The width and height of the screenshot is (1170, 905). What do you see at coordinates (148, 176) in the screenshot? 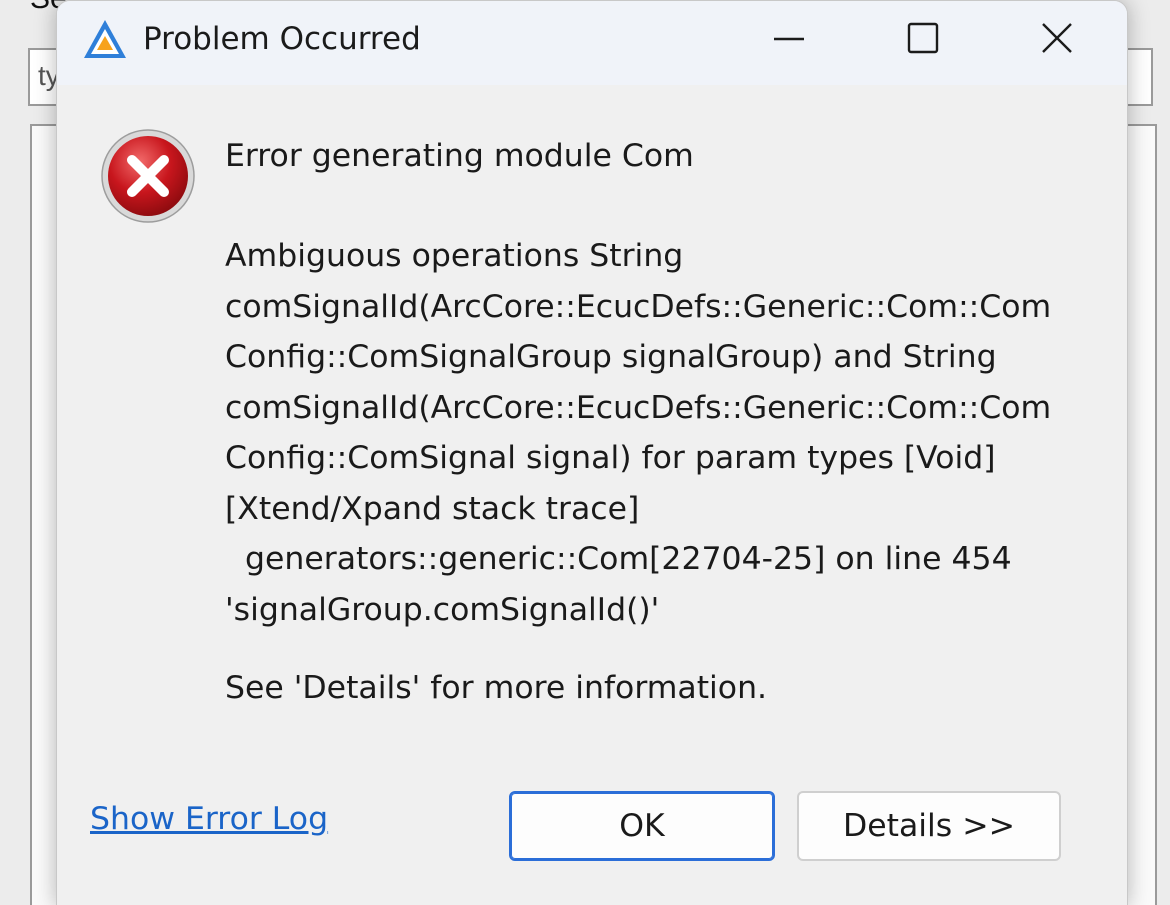
I see `error-icon` at bounding box center [148, 176].